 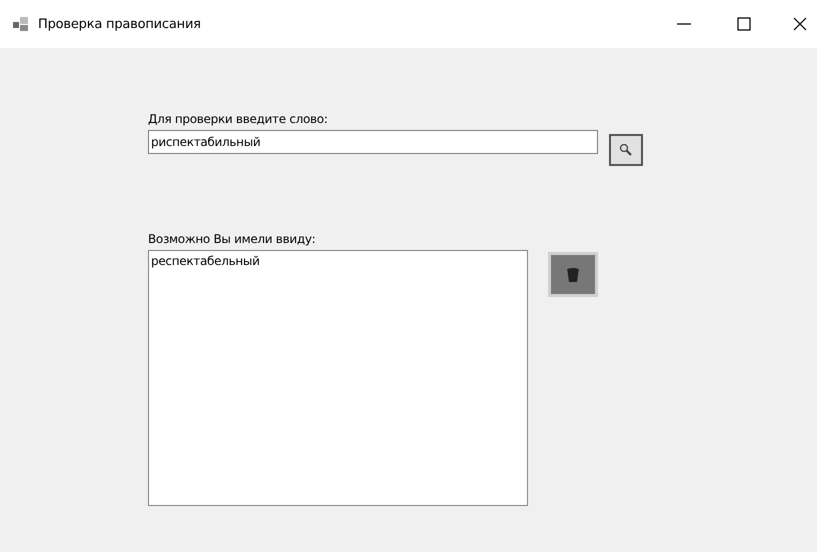 I want to click on trash-icon, so click(x=573, y=274).